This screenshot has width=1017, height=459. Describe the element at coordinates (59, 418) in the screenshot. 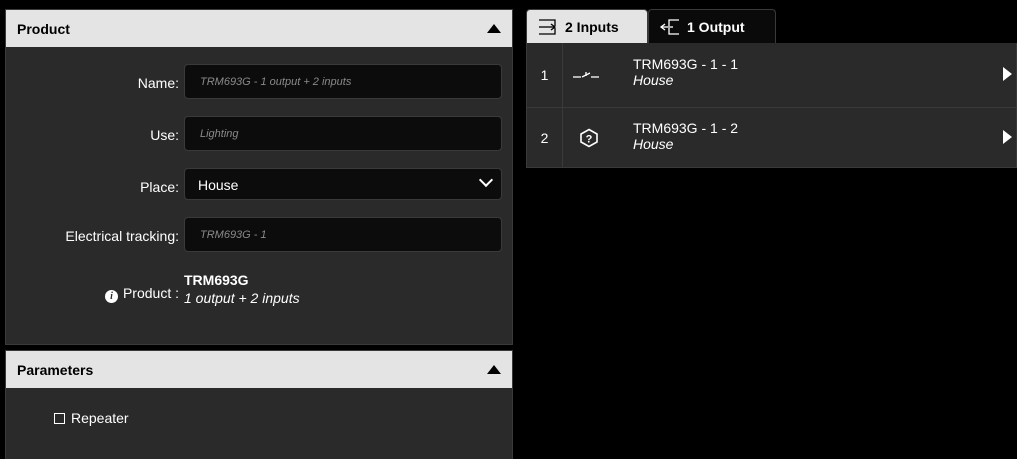

I see `repeater-checkbox` at that location.